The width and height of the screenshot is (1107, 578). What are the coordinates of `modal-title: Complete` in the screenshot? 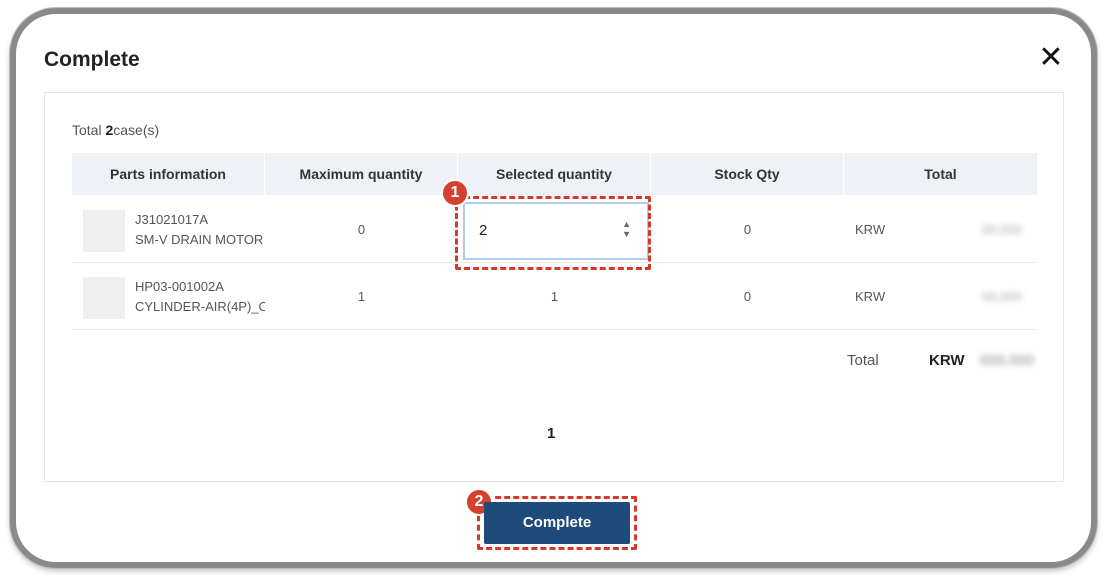 It's located at (92, 59).